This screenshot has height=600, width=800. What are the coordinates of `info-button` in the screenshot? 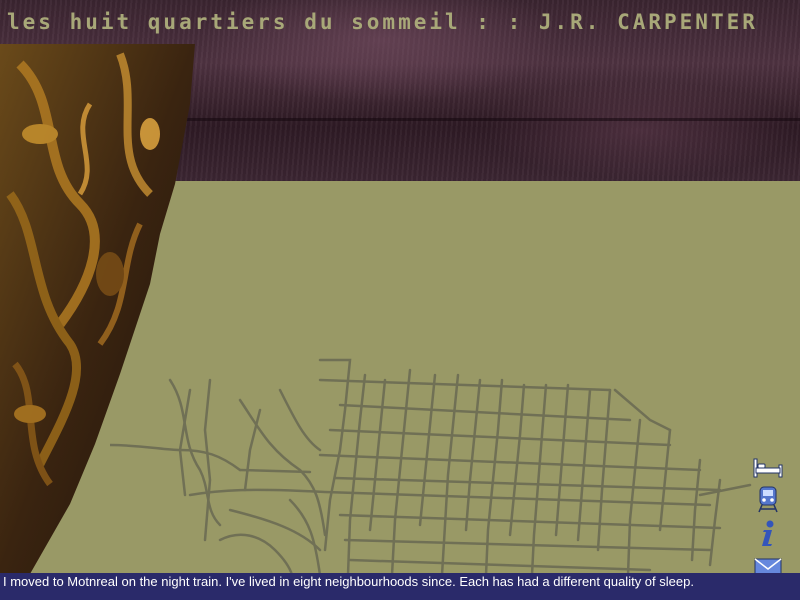 It's located at (768, 533).